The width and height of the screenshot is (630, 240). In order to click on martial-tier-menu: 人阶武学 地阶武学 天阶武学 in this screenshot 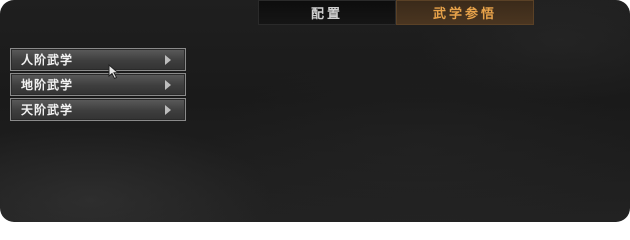, I will do `click(98, 85)`.